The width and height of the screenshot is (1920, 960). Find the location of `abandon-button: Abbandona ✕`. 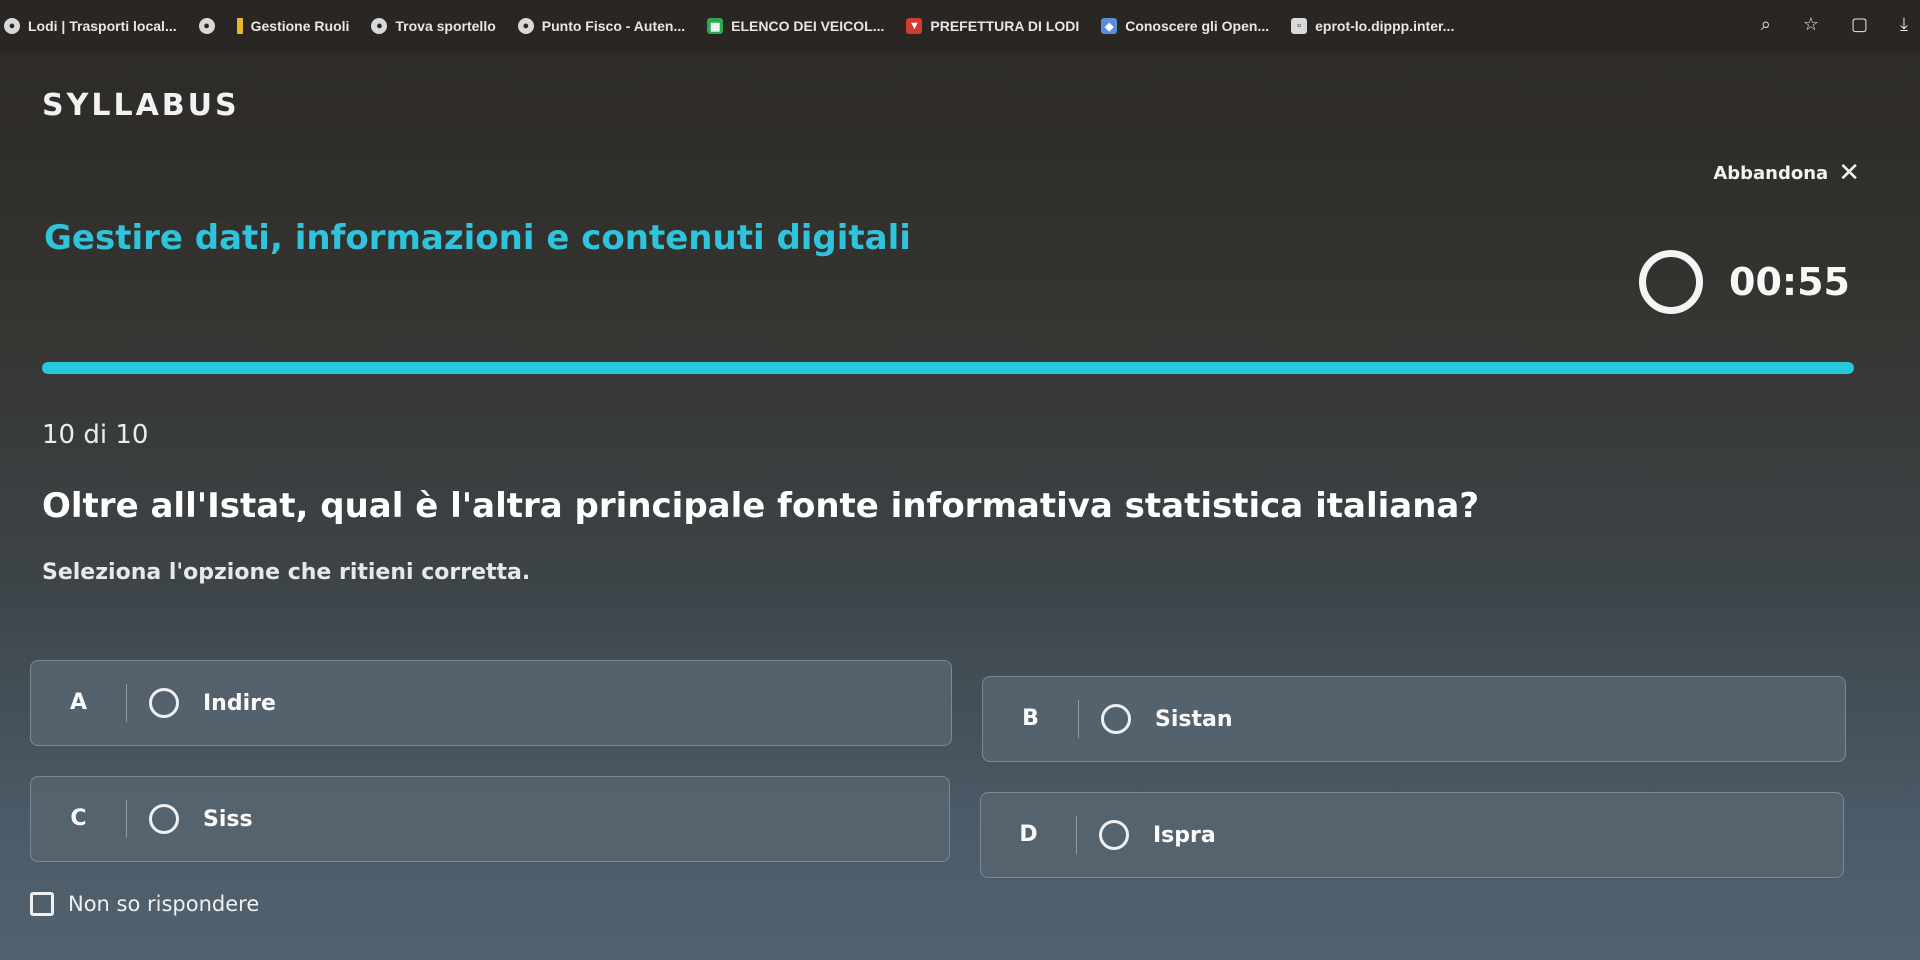

abandon-button: Abbandona ✕ is located at coordinates (1786, 173).